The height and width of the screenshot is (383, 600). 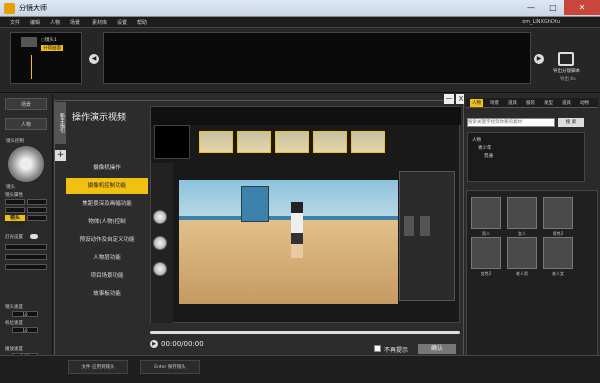 What do you see at coordinates (170, 367) in the screenshot?
I see `save-shot-button: Enter 保存镜头` at bounding box center [170, 367].